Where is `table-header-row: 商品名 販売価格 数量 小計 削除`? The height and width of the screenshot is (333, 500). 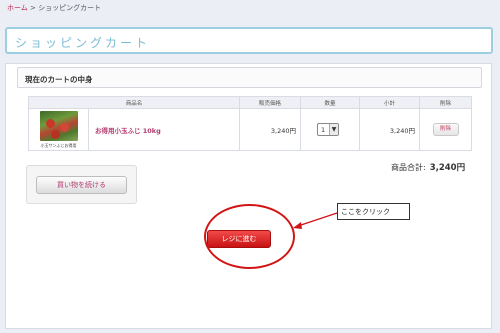 table-header-row: 商品名 販売価格 数量 小計 削除 is located at coordinates (250, 102).